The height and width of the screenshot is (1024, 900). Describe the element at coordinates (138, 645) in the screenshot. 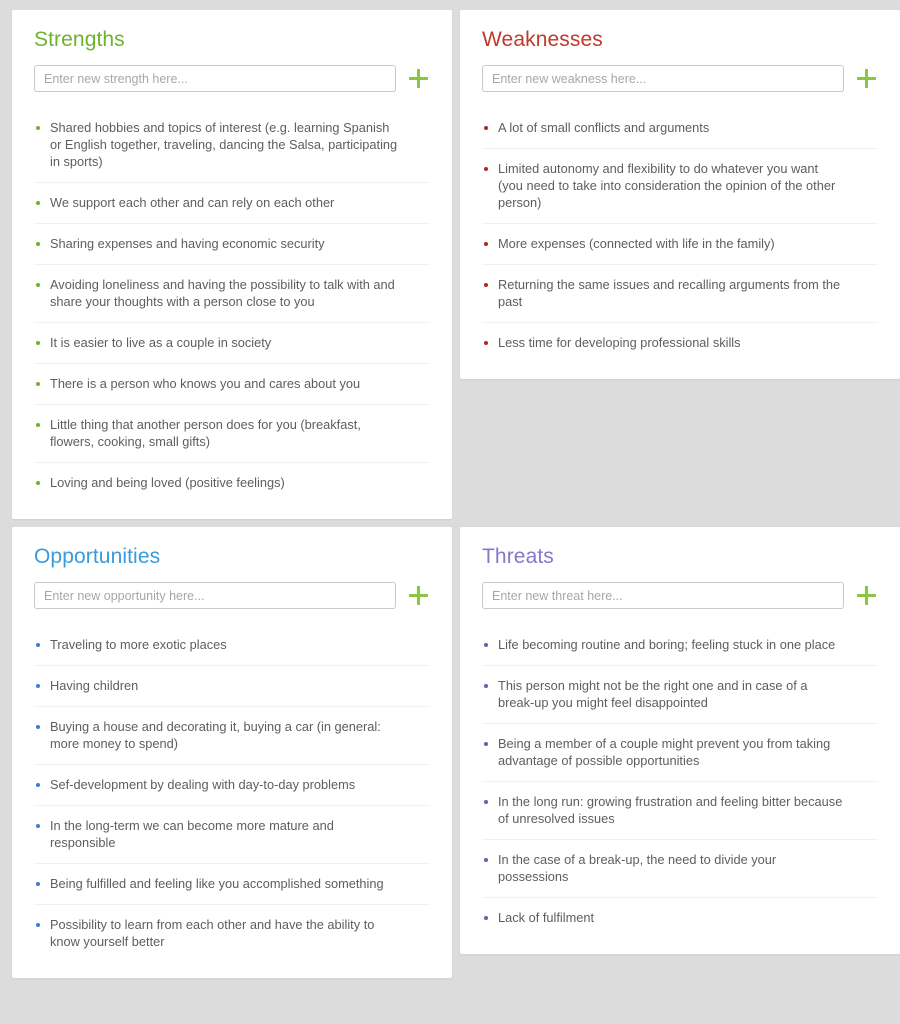

I see `list-item-text: Traveling to more exotic places` at that location.